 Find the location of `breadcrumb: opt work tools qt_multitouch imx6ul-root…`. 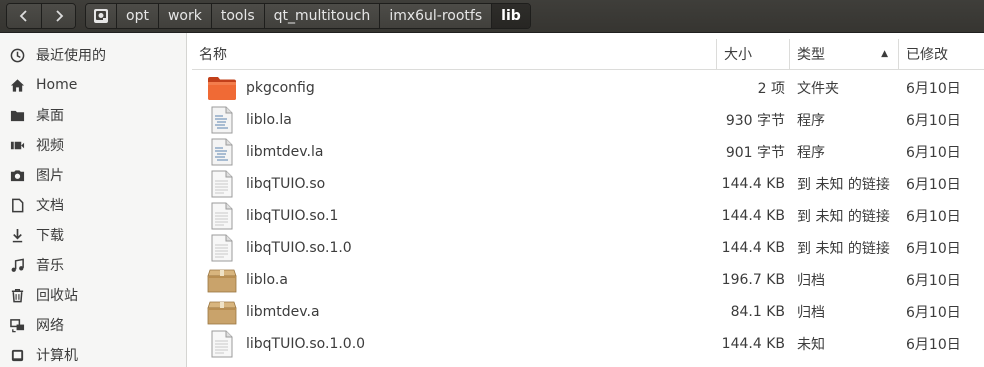

breadcrumb: opt work tools qt_multitouch imx6ul-root… is located at coordinates (308, 16).